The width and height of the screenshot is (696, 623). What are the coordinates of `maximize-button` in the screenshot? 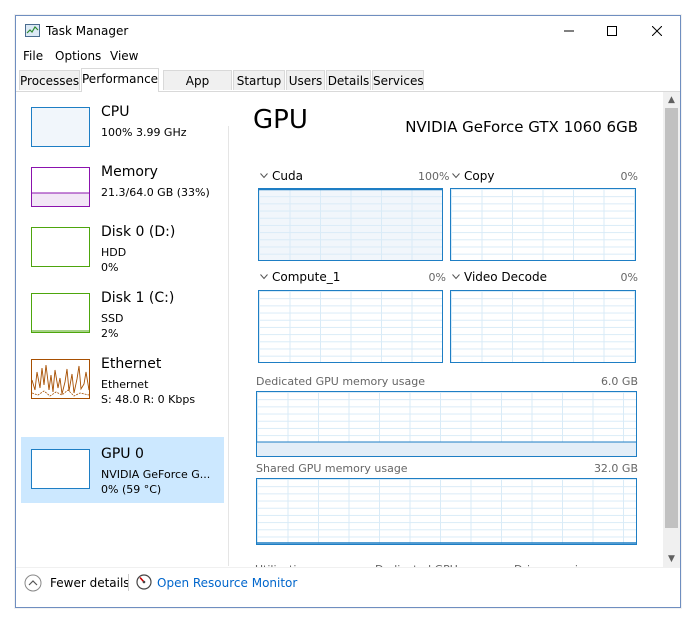 It's located at (612, 31).